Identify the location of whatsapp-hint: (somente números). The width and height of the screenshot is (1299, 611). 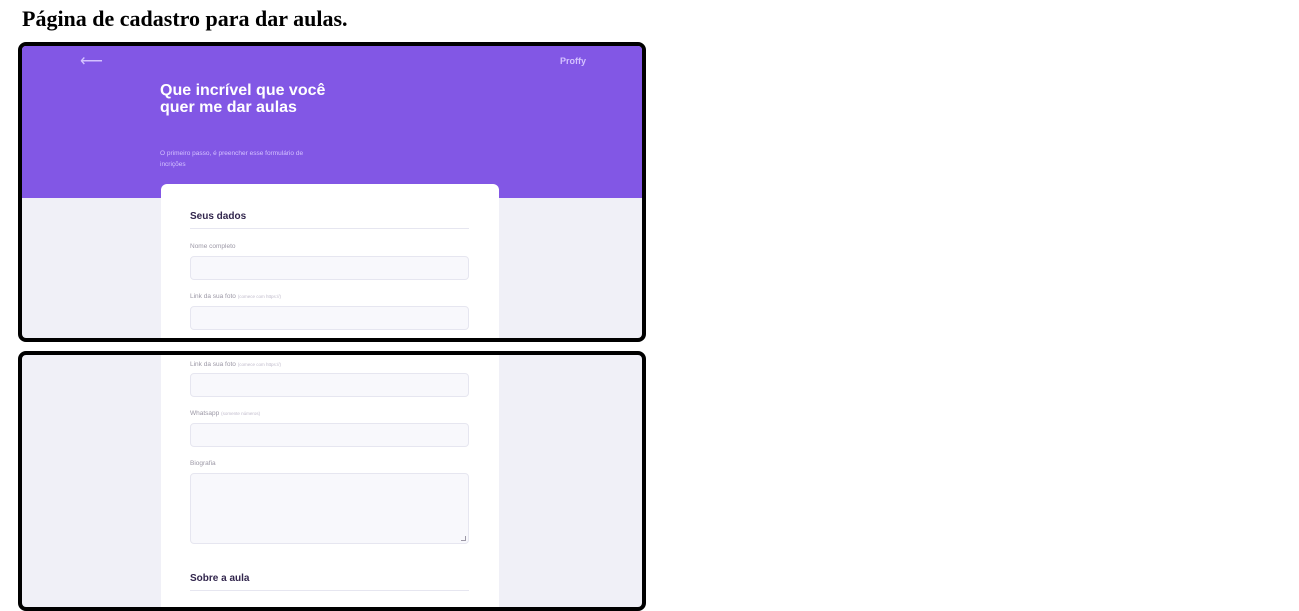
(241, 413).